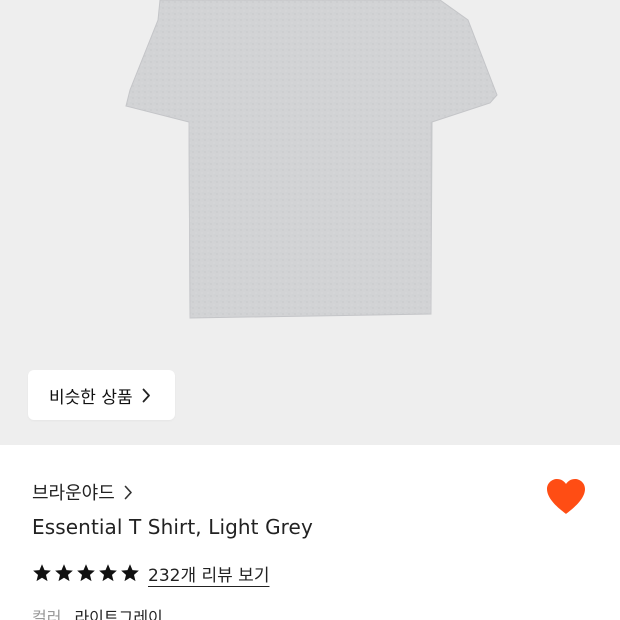  I want to click on review-link: 232개 리뷰 보기, so click(208, 573).